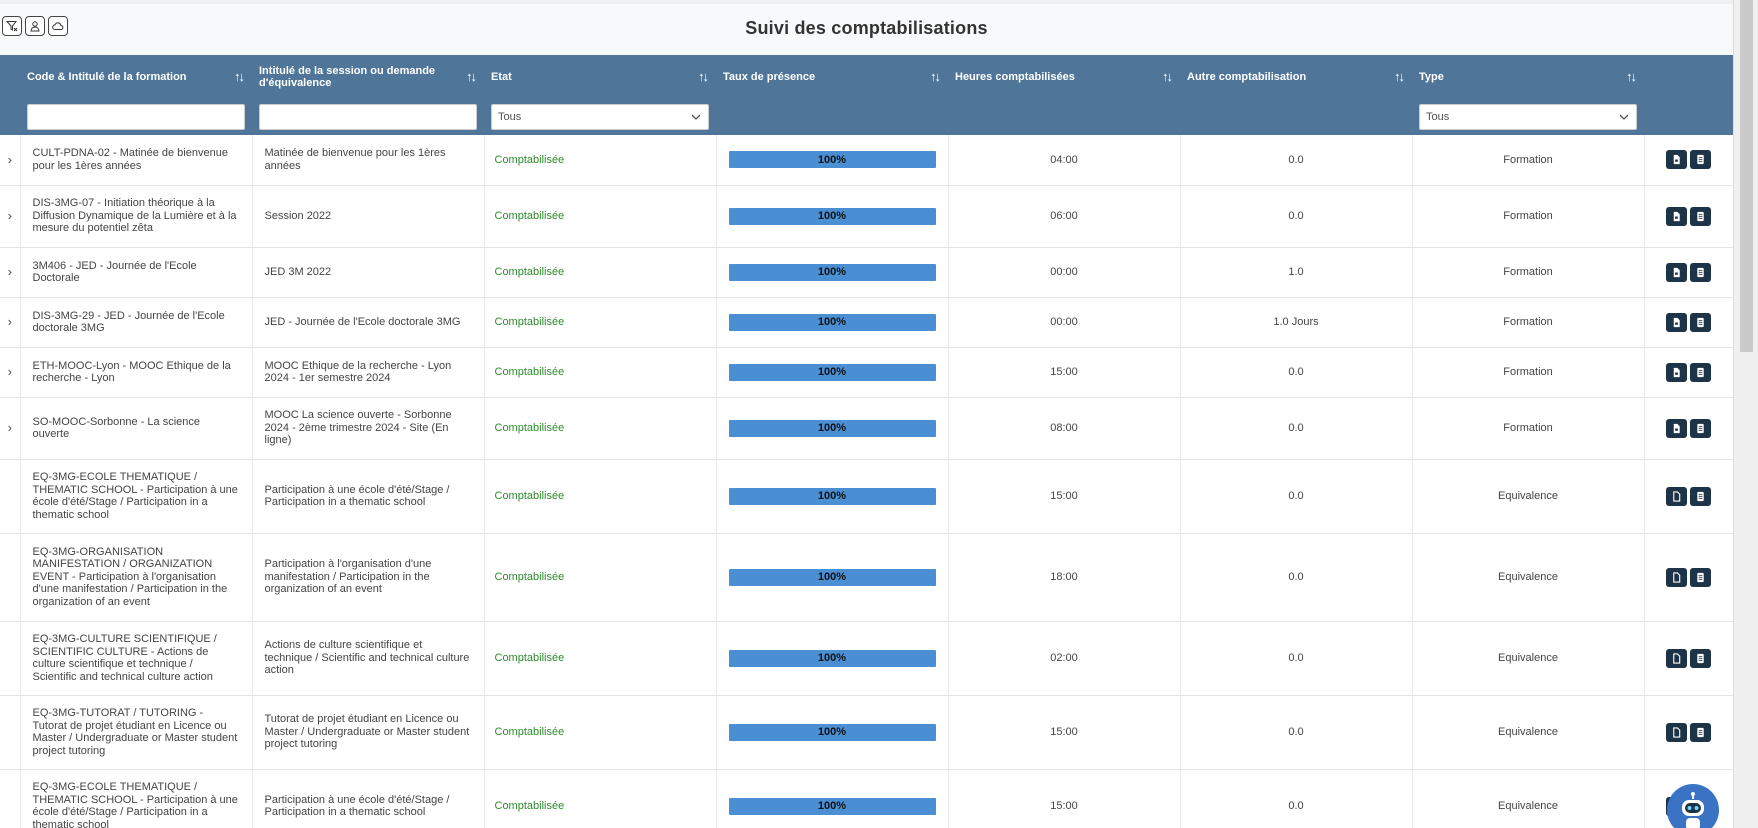 Image resolution: width=1758 pixels, height=828 pixels. I want to click on chatbot-button, so click(1693, 806).